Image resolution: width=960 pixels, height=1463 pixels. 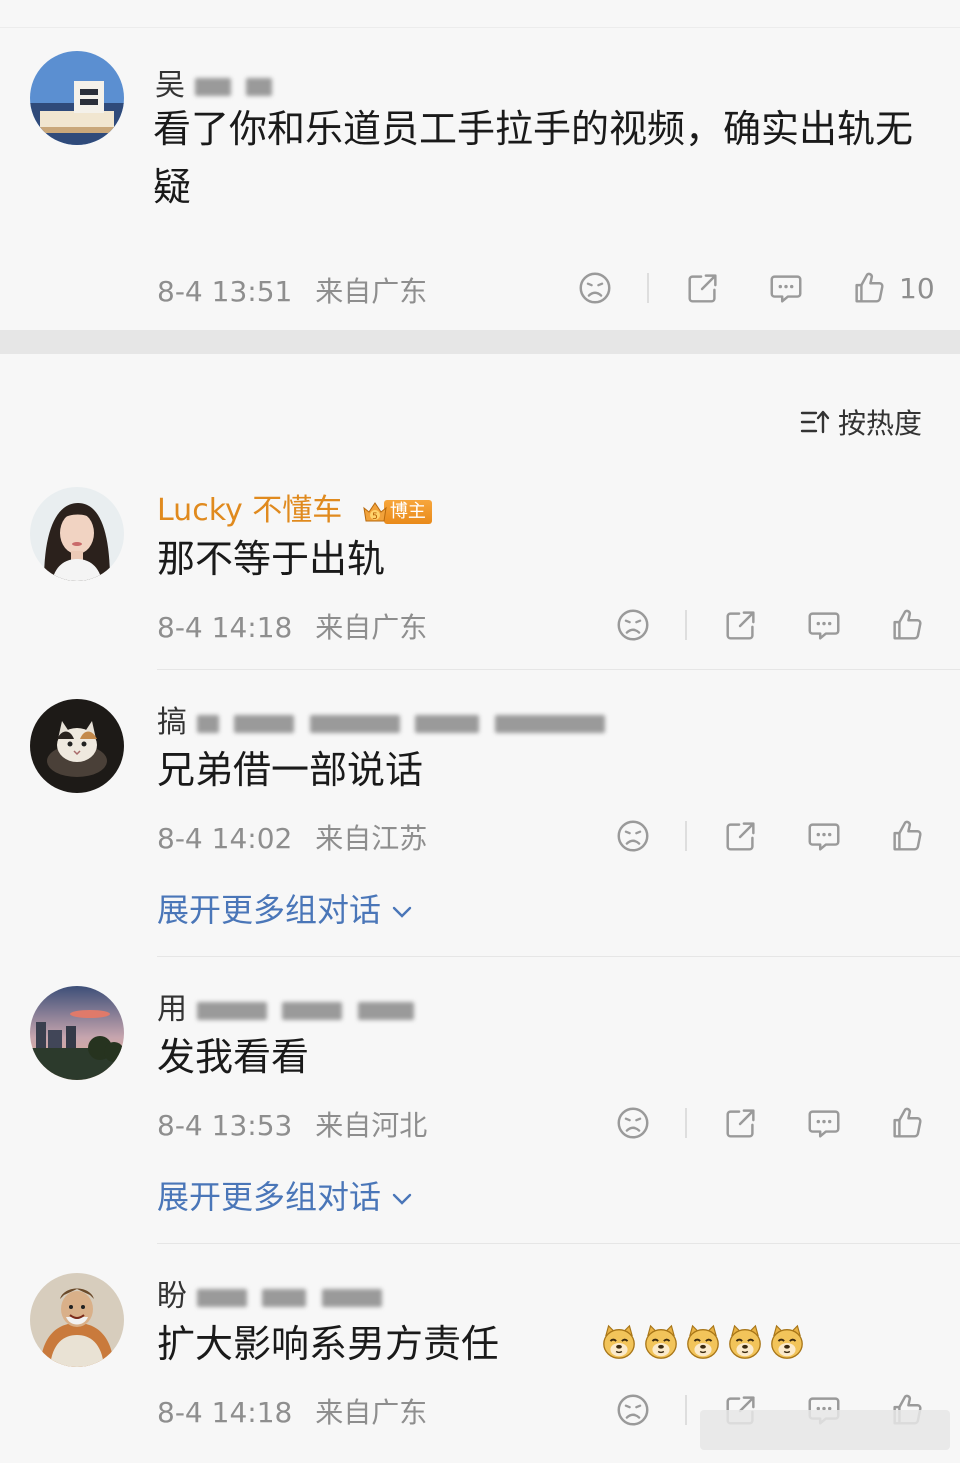 What do you see at coordinates (375, 517) in the screenshot?
I see `badge-level: 5` at bounding box center [375, 517].